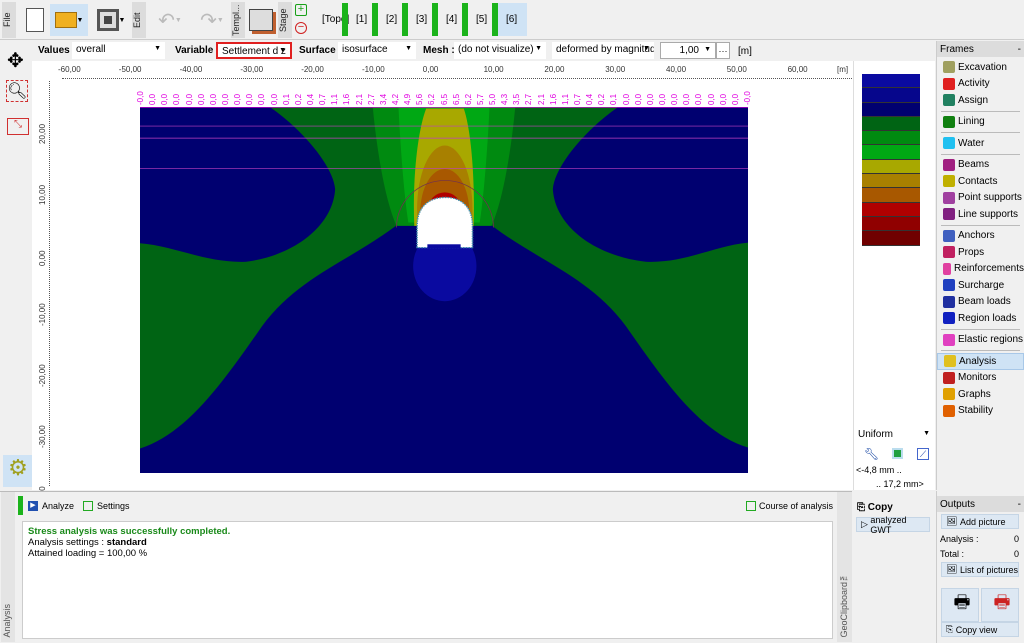  Describe the element at coordinates (118, 50) in the screenshot. I see `values-select: overall` at that location.